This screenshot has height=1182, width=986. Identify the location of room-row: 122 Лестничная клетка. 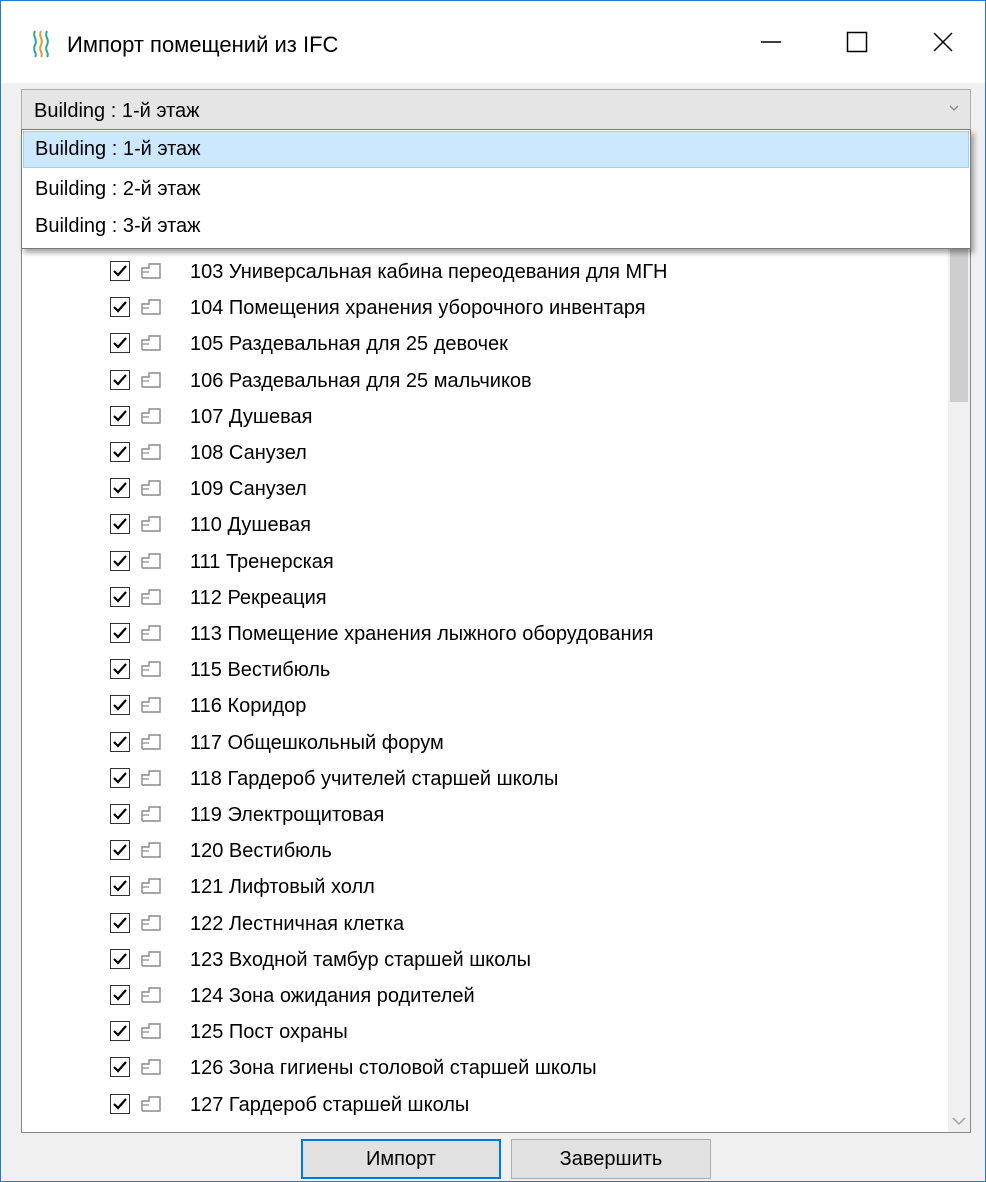
(486, 924).